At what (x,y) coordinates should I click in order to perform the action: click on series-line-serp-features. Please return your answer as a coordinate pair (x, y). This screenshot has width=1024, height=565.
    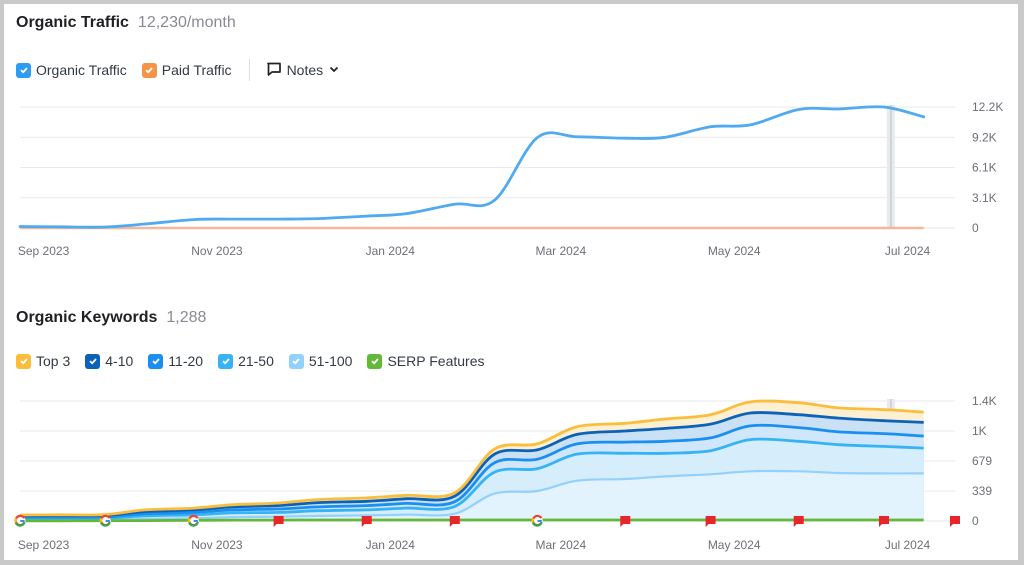
    Looking at the image, I should click on (472, 520).